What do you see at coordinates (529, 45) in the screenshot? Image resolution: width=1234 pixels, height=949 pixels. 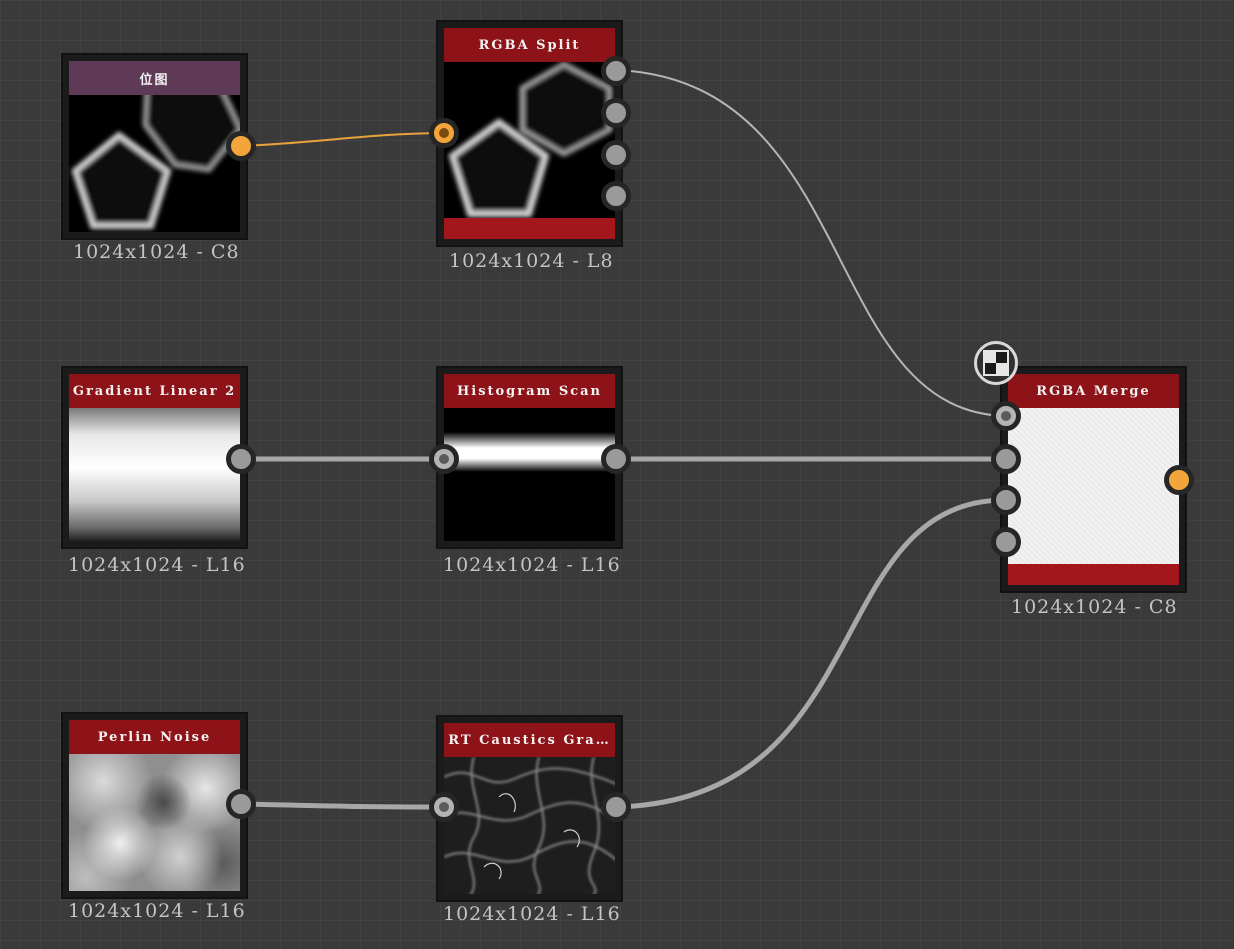 I see `node-title: RGBA Split` at bounding box center [529, 45].